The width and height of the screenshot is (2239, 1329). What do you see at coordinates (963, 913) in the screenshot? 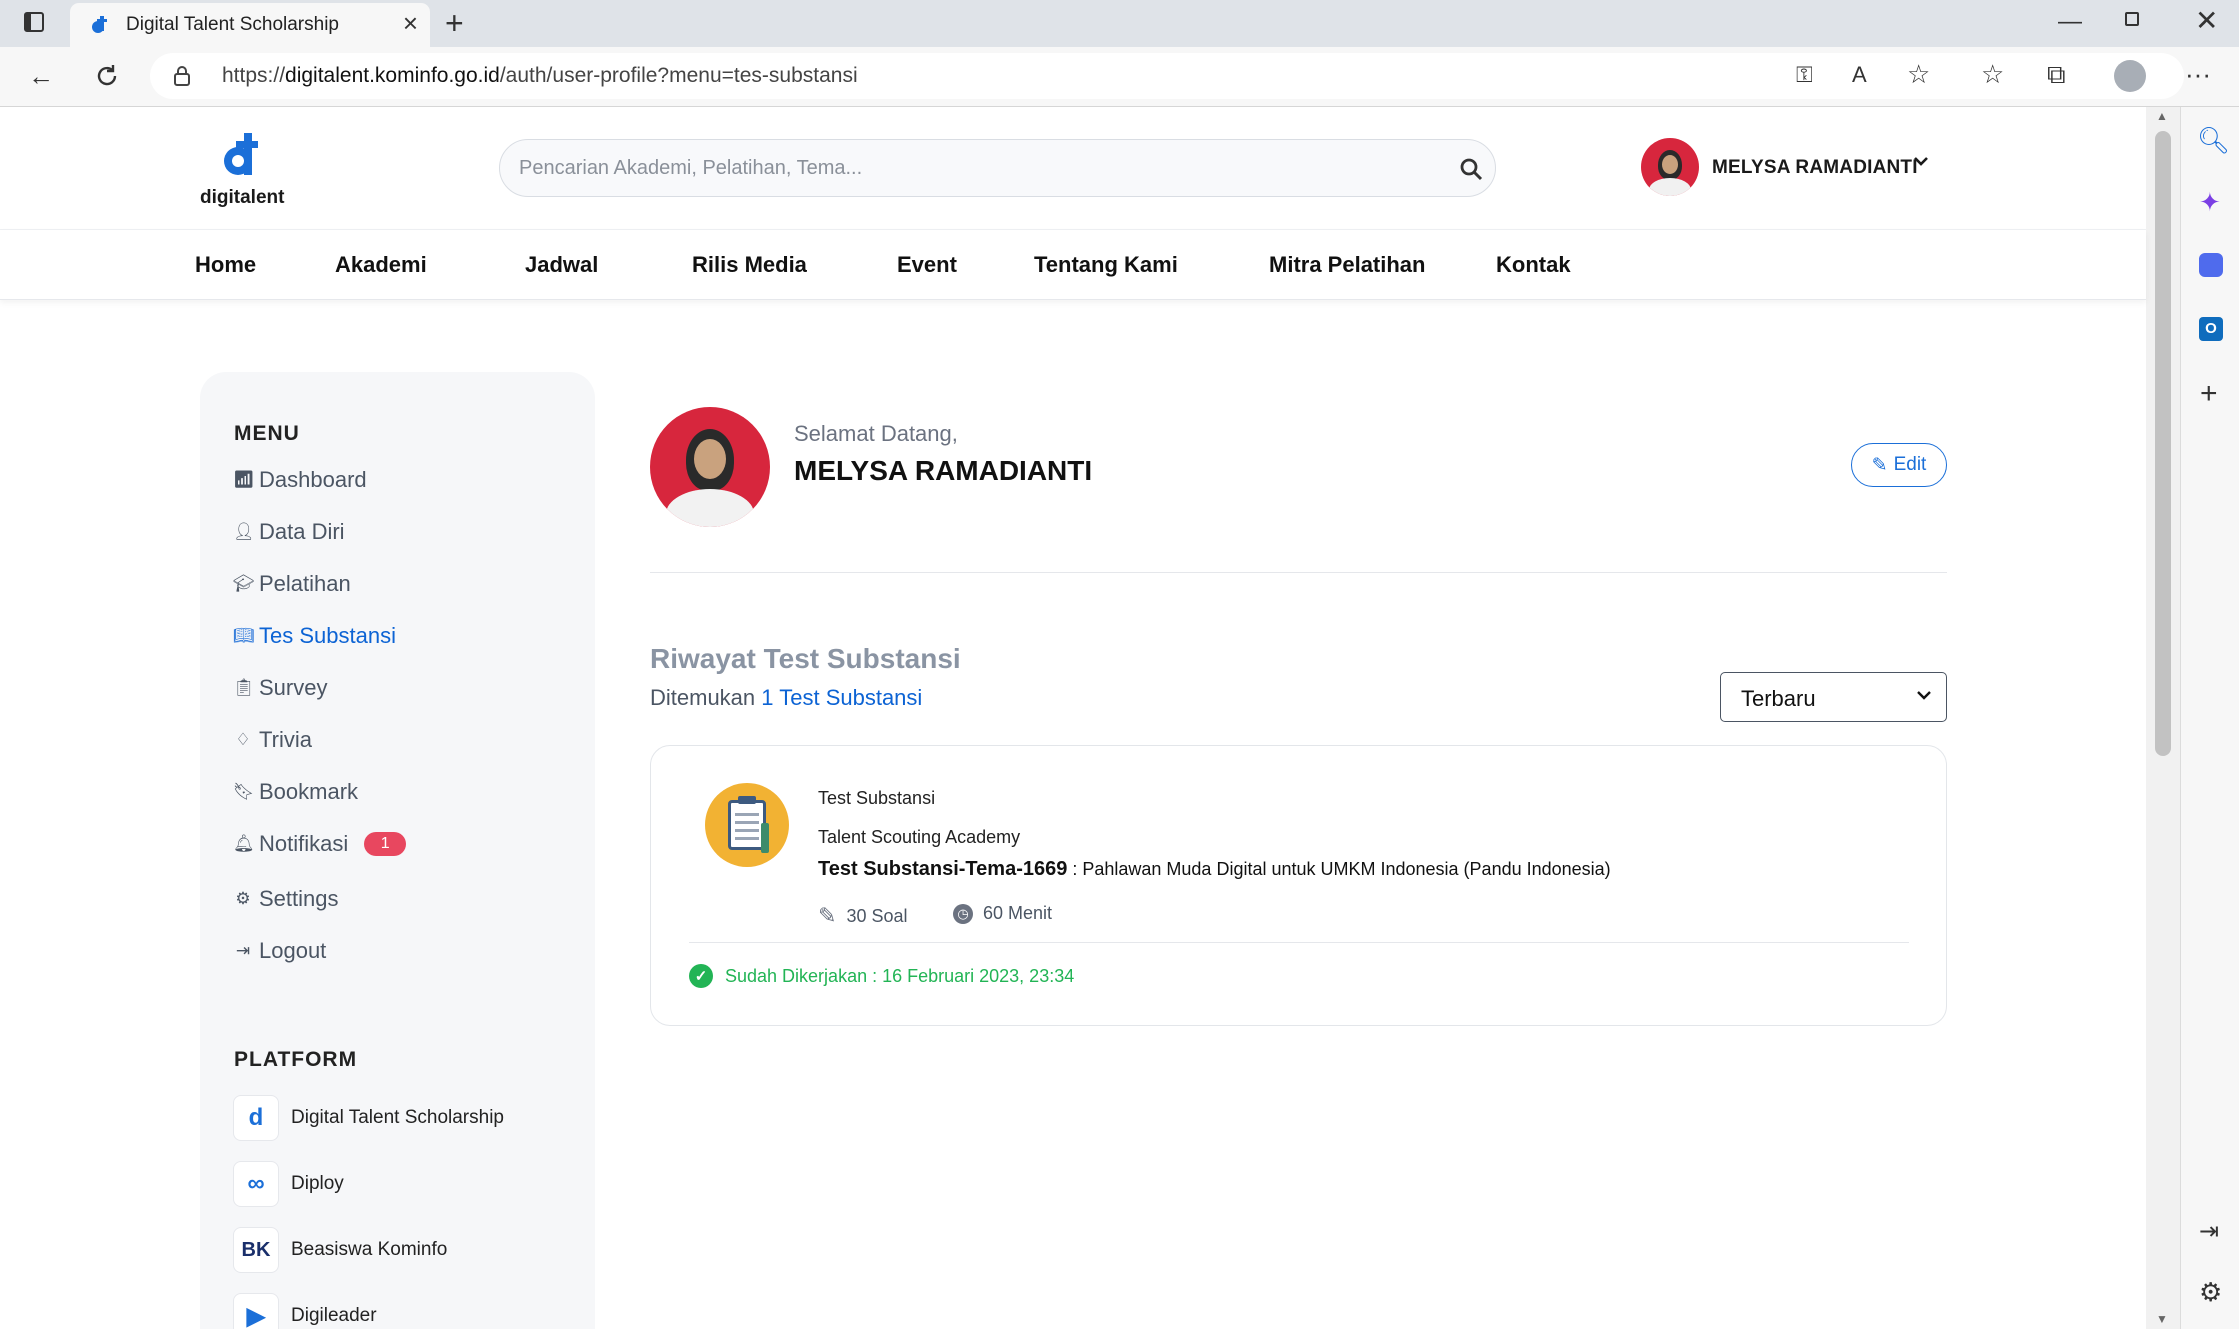
I see `clock-icon: ◷` at bounding box center [963, 913].